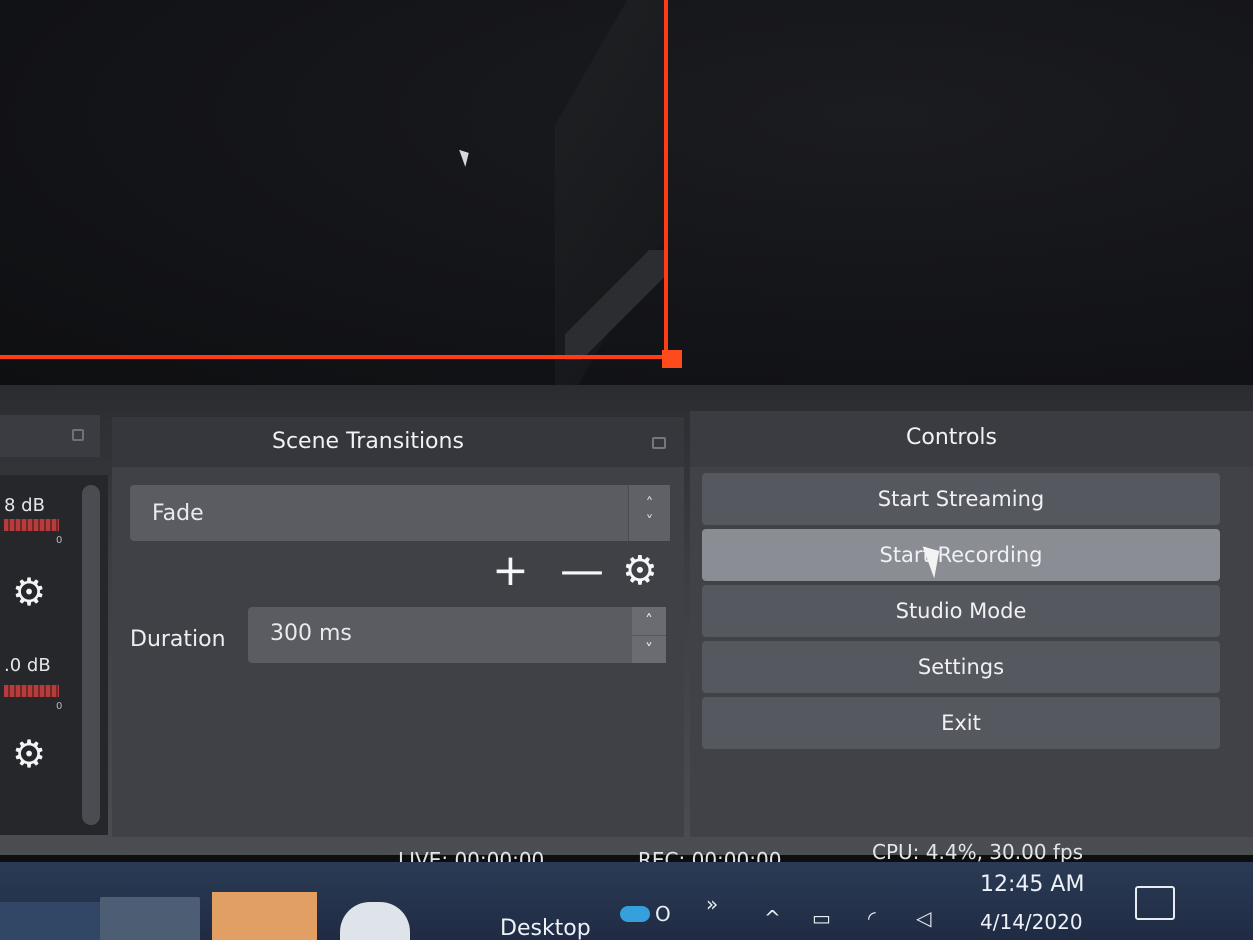 This screenshot has width=1253, height=940. I want to click on mixer-db-label: .0 dB, so click(27, 665).